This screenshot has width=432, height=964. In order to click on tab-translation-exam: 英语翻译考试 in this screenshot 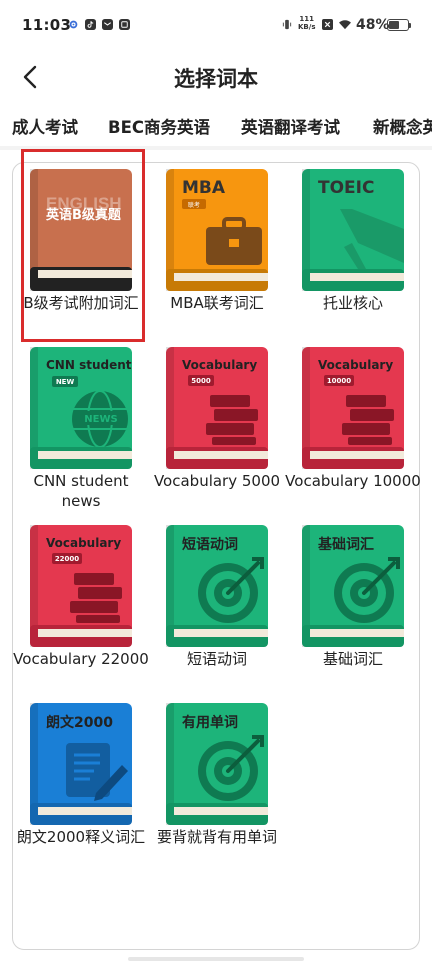, I will do `click(290, 126)`.